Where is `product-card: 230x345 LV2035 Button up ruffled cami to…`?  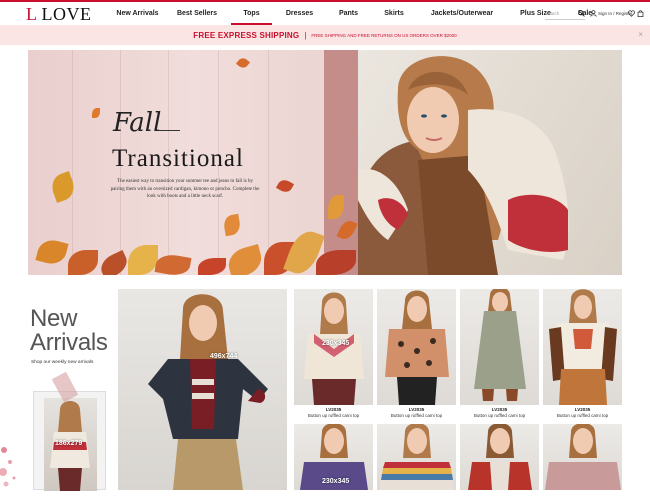 product-card: 230x345 LV2035 Button up ruffled cami to… is located at coordinates (333, 353).